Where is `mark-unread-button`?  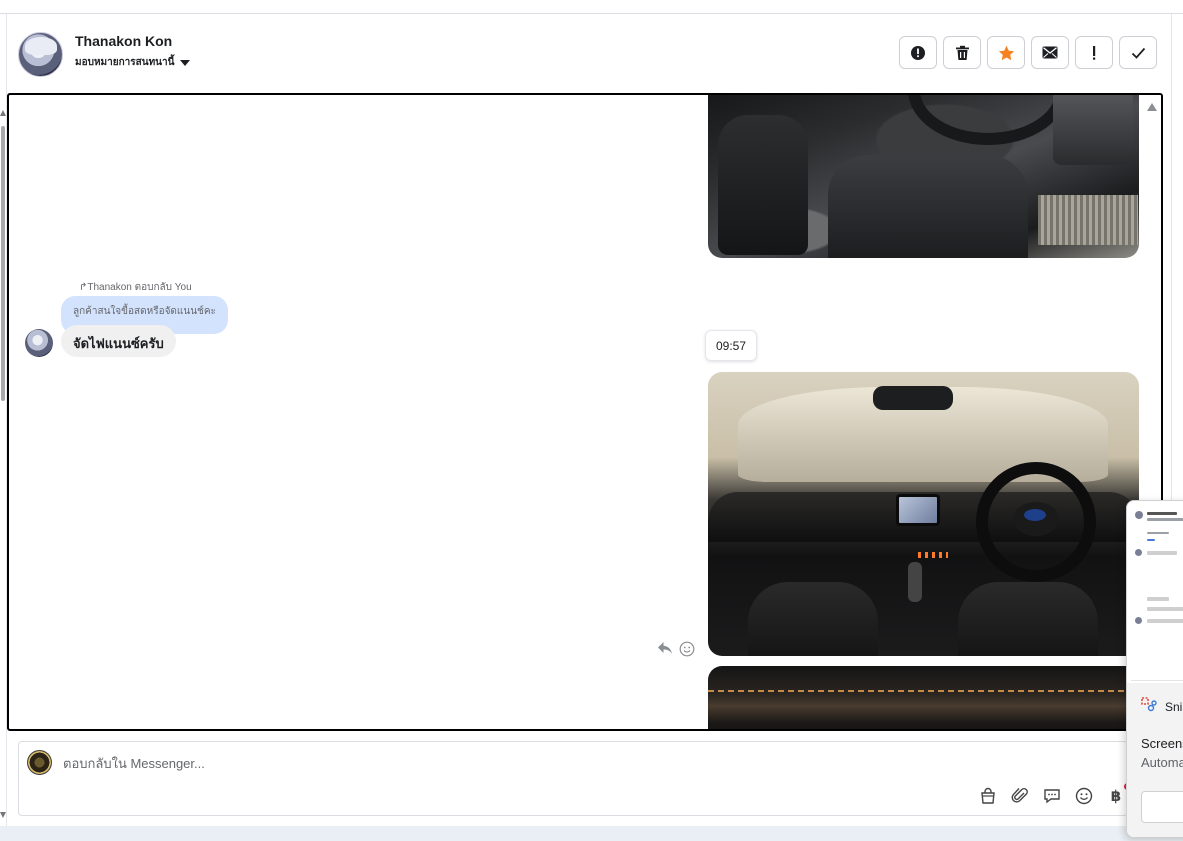
mark-unread-button is located at coordinates (1050, 52).